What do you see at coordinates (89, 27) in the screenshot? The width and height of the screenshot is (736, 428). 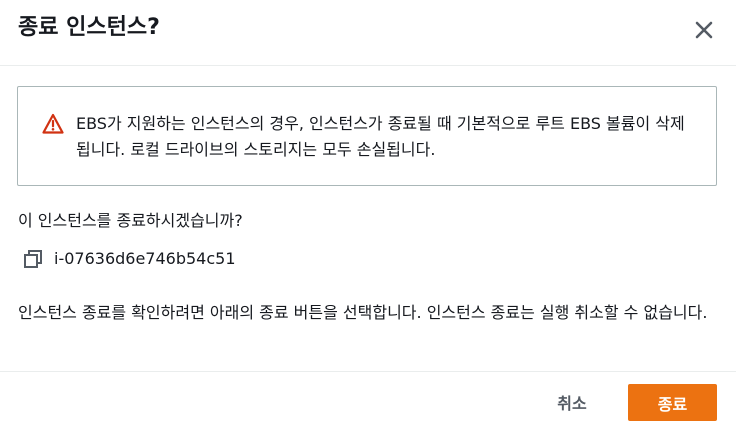 I see `dialog-title: 종료 인스턴스?` at bounding box center [89, 27].